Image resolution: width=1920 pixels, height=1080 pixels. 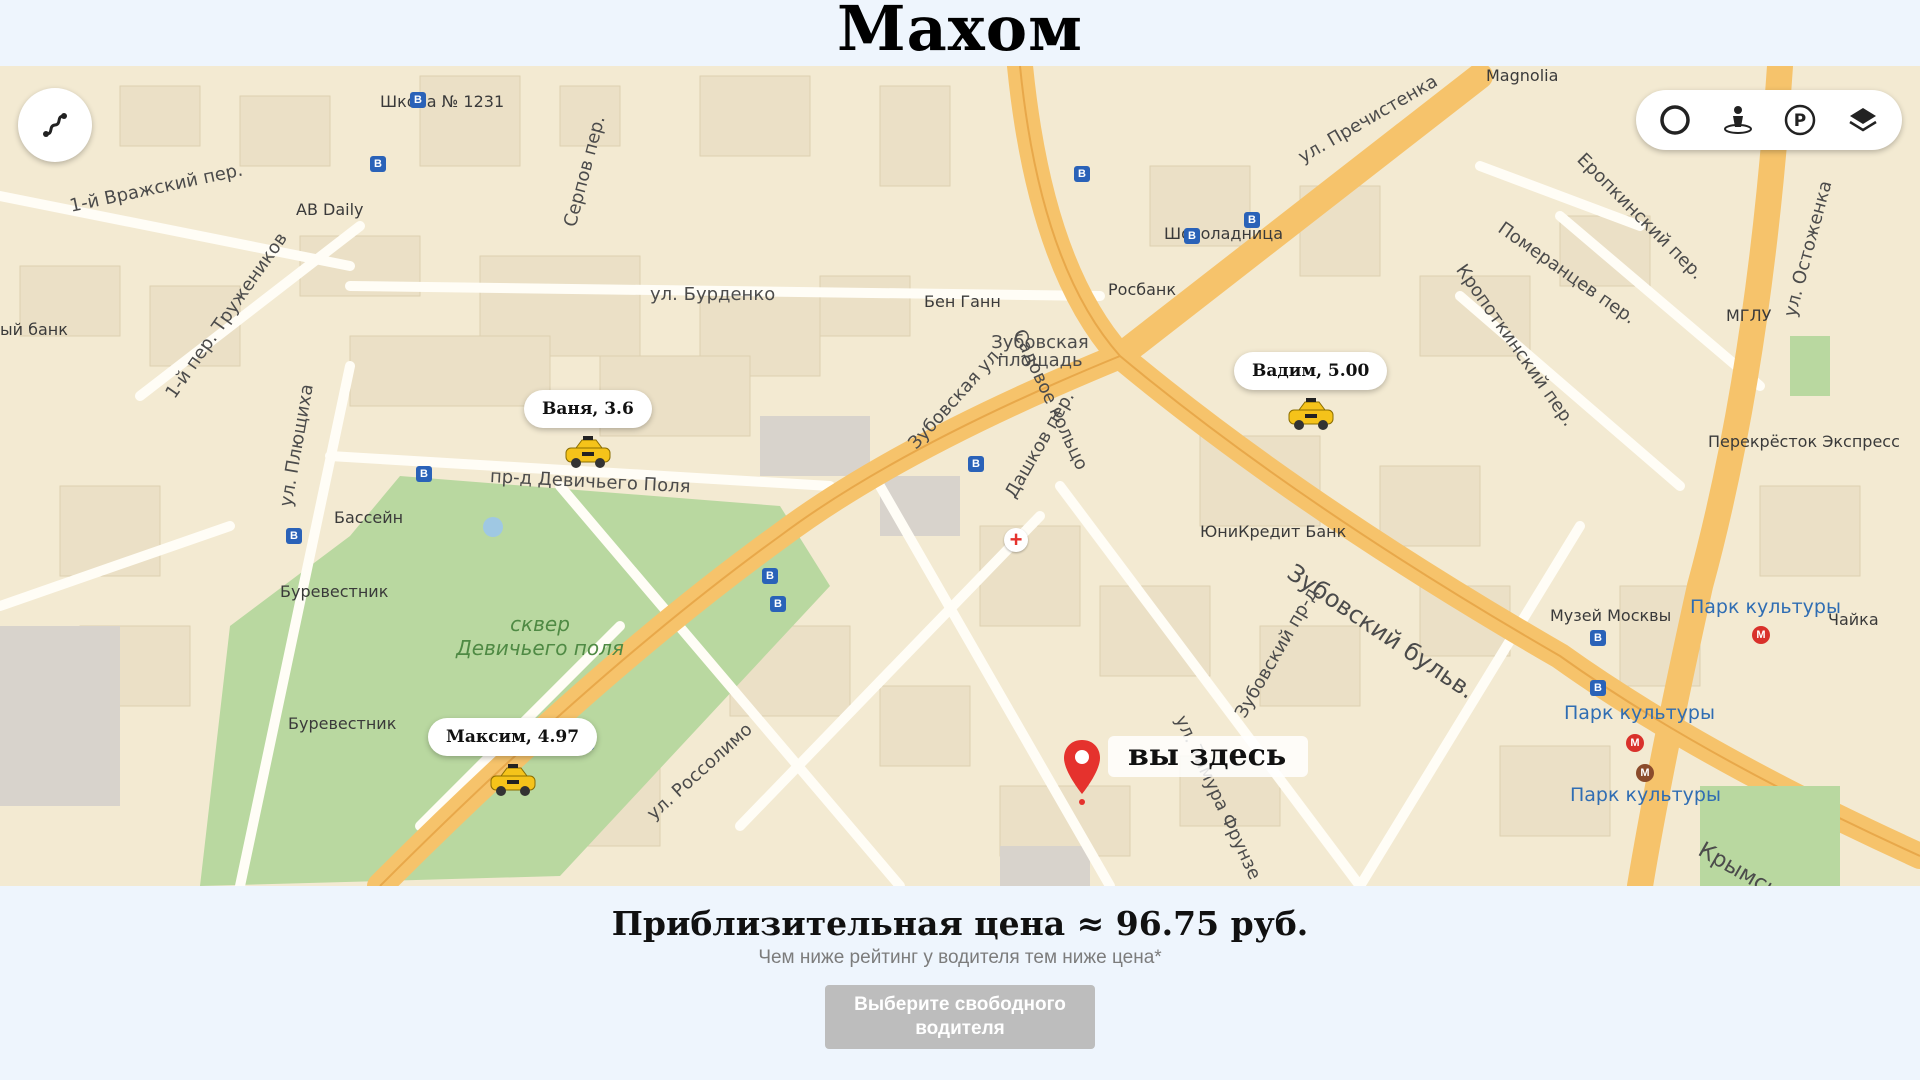 I want to click on current-location-marker: вы здесь, so click(x=1185, y=772).